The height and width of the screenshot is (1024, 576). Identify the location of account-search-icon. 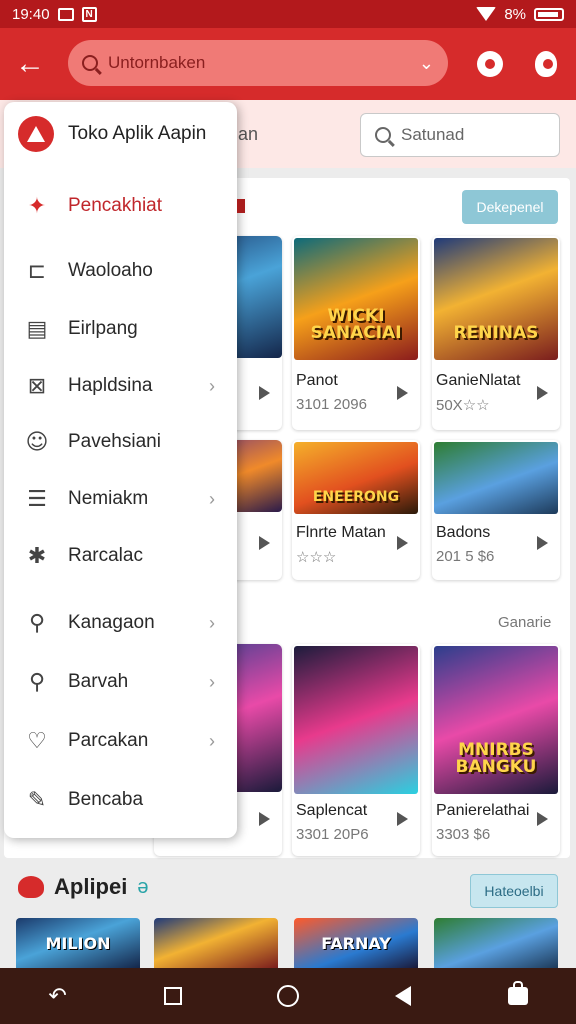
(490, 64).